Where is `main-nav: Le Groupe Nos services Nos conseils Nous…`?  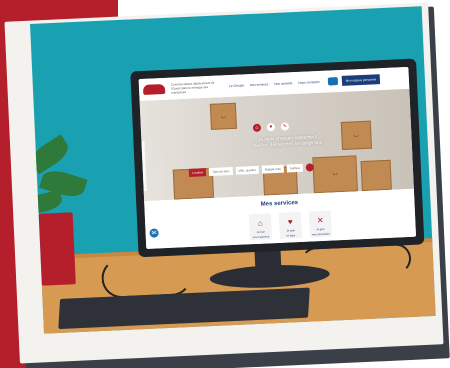
main-nav: Le Groupe Nos services Nos conseils Nous… is located at coordinates (274, 84).